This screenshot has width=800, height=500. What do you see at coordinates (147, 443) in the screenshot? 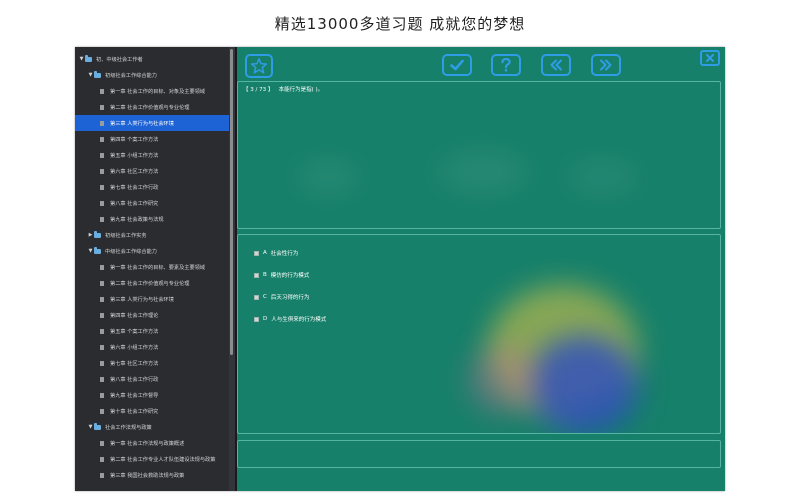
I see `sidebar-item-label: 第一章 社会工作法规与政策概述` at bounding box center [147, 443].